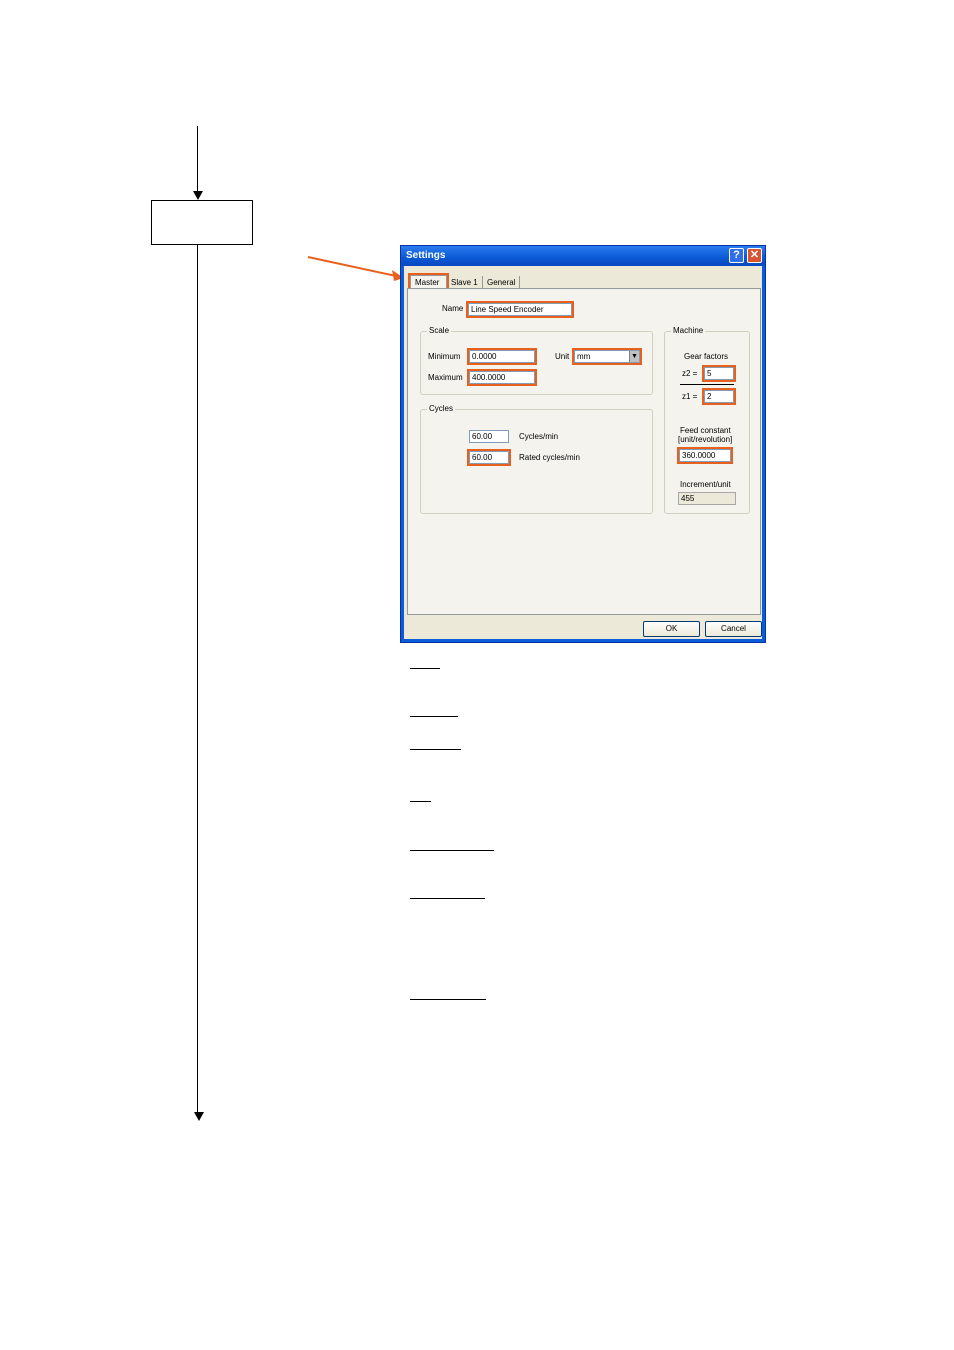 The height and width of the screenshot is (1350, 954). I want to click on cycles-label: Cycles/min, so click(539, 436).